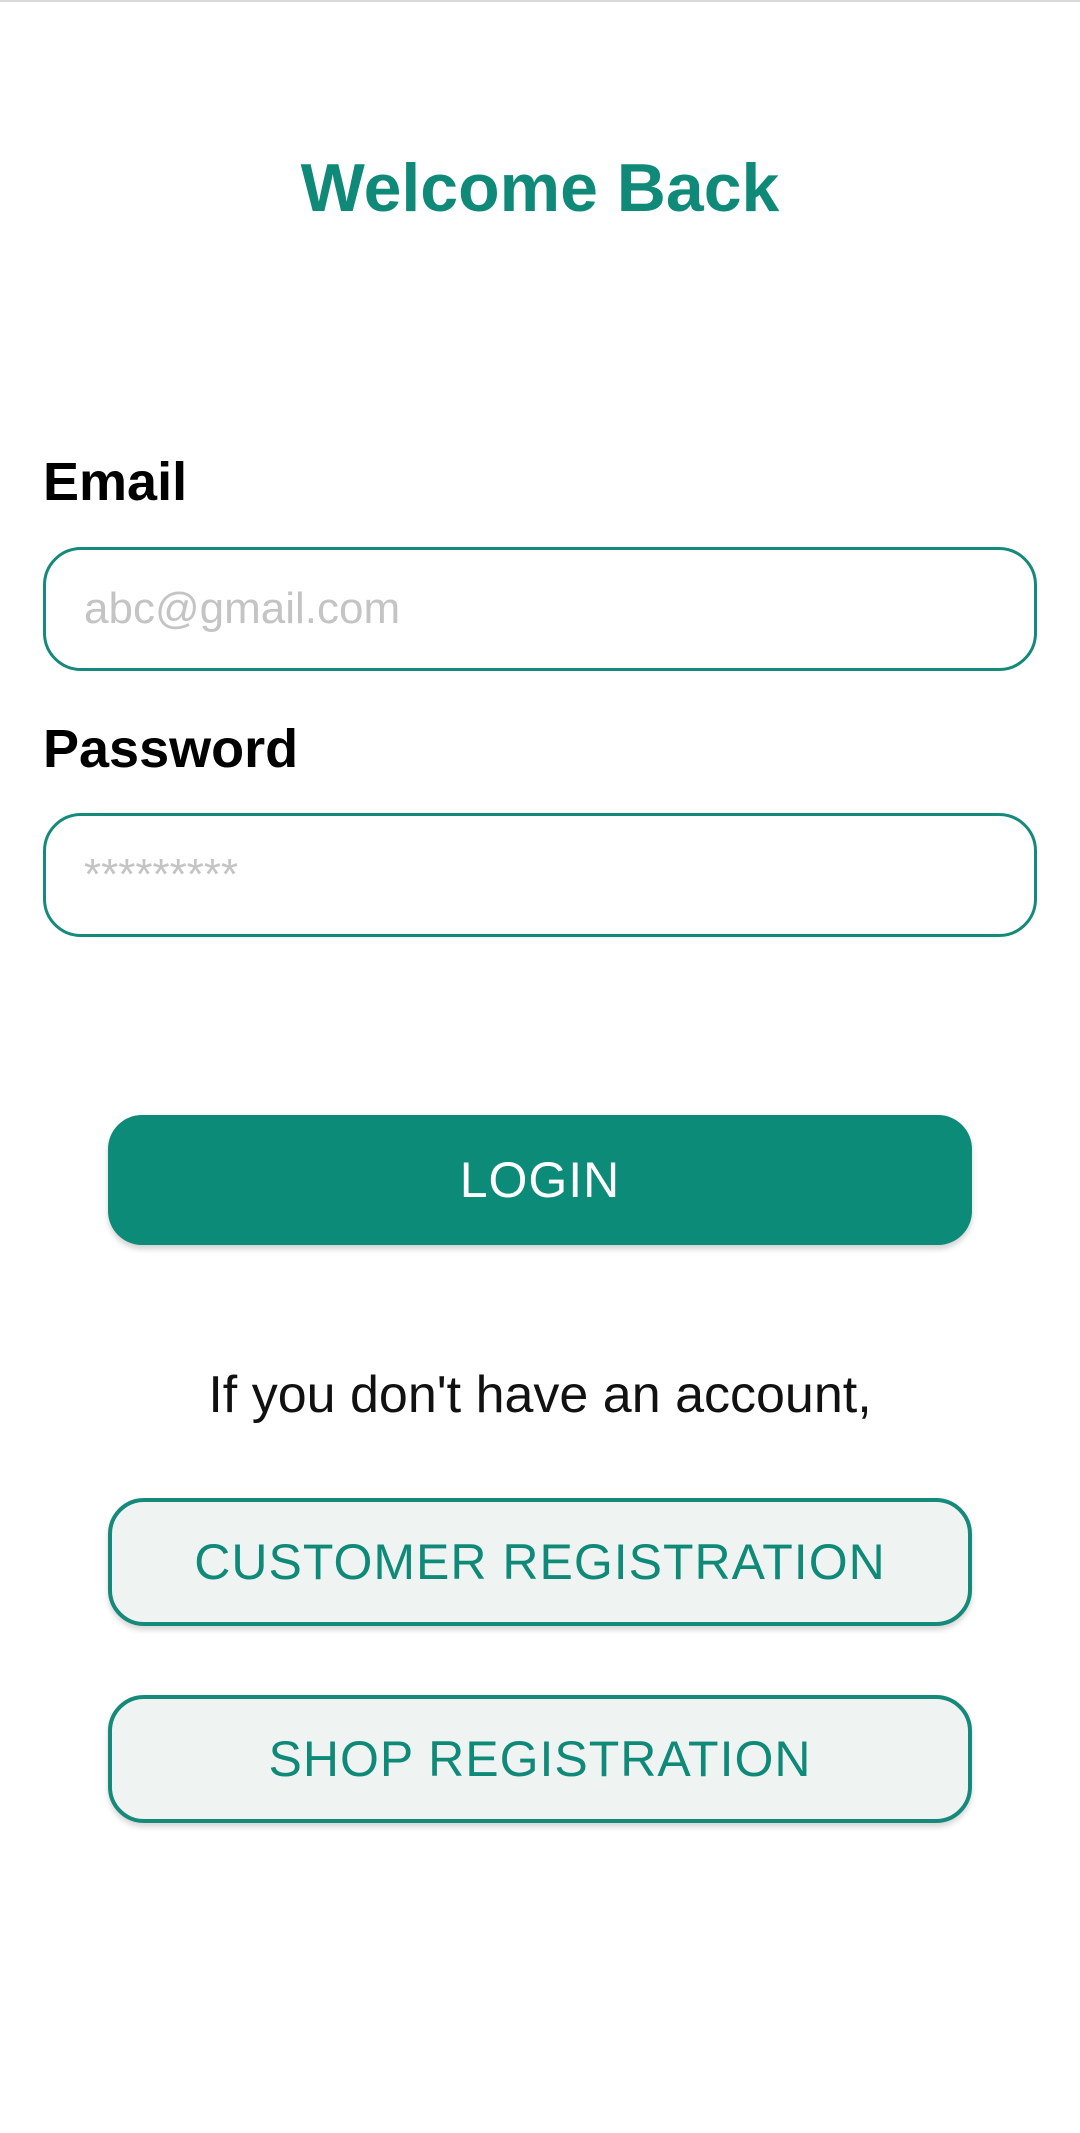 The width and height of the screenshot is (1080, 2133). I want to click on login-button: LOGIN, so click(540, 1180).